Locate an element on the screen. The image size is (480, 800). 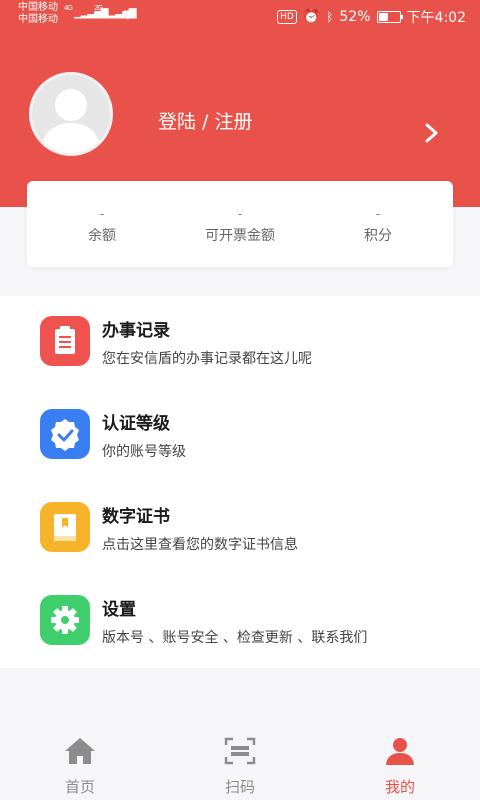
stat-invoice-amount: - 可开票金额 is located at coordinates (240, 226).